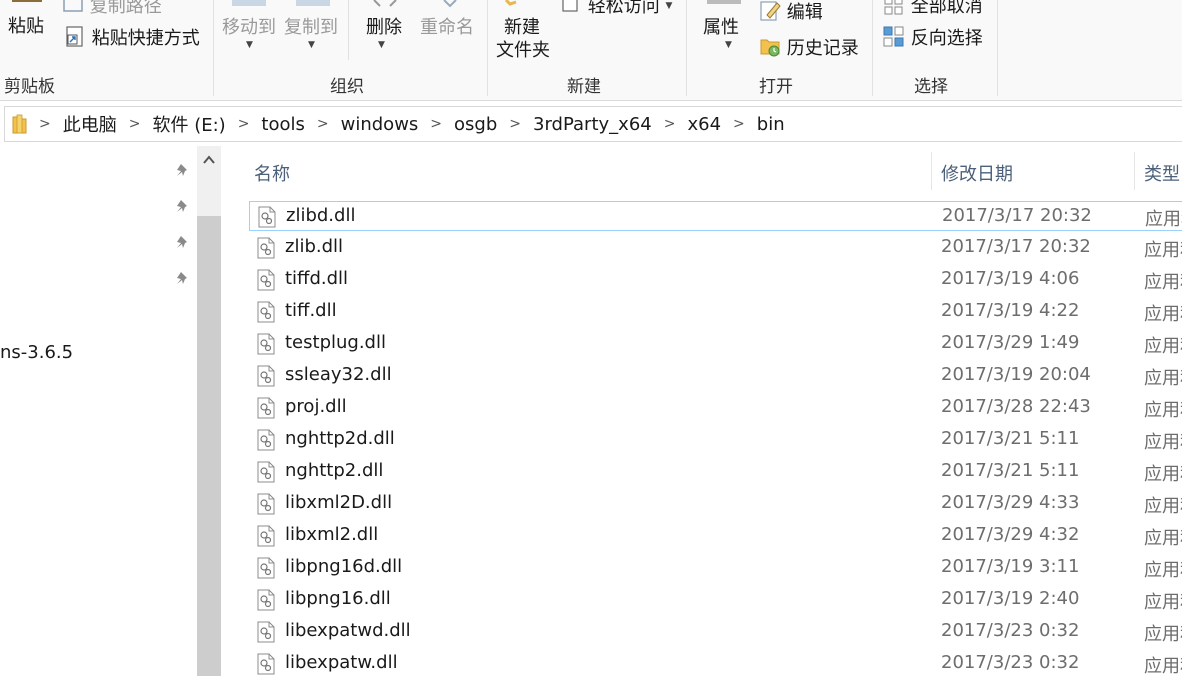 The height and width of the screenshot is (676, 1182). What do you see at coordinates (1010, 534) in the screenshot?
I see `file-modified-date: 2017/3/29 4:32` at bounding box center [1010, 534].